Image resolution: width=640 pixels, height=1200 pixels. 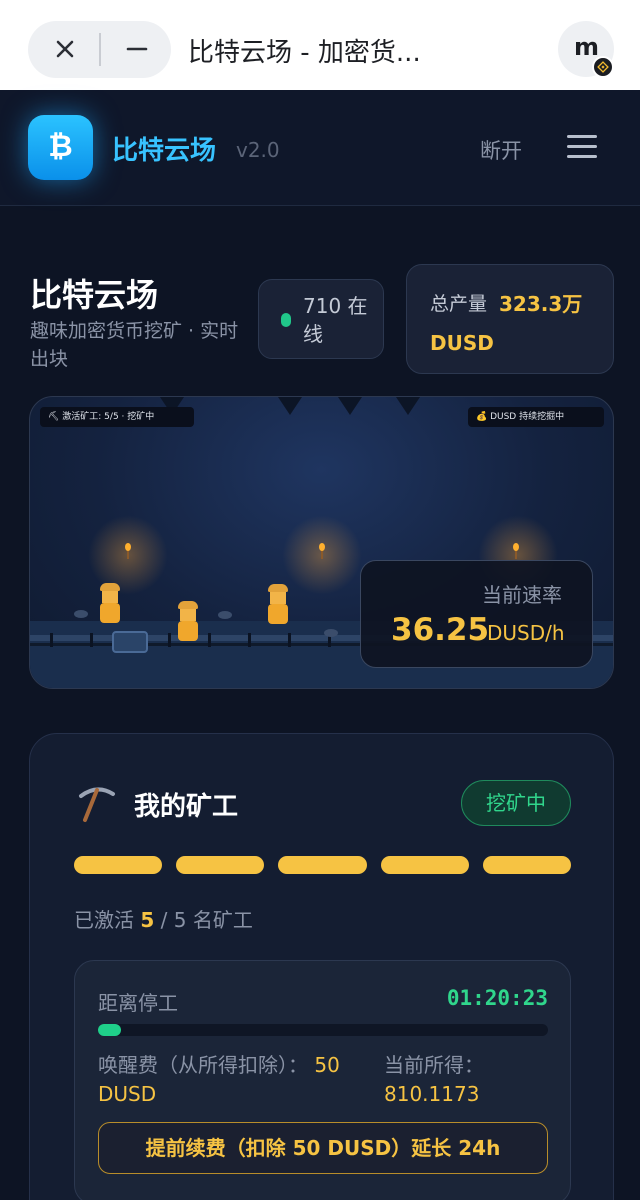 What do you see at coordinates (320, 148) in the screenshot?
I see `app-header: ₿ 比特云场 v2.0 断开` at bounding box center [320, 148].